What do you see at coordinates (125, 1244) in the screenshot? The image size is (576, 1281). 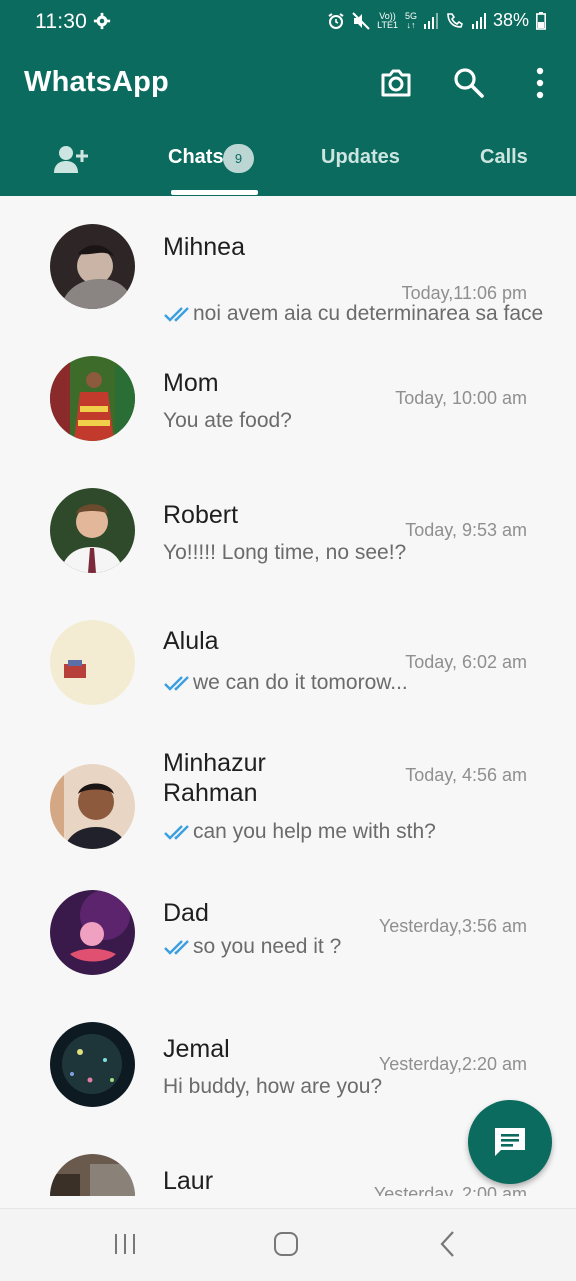 I see `recent-apps-icon` at bounding box center [125, 1244].